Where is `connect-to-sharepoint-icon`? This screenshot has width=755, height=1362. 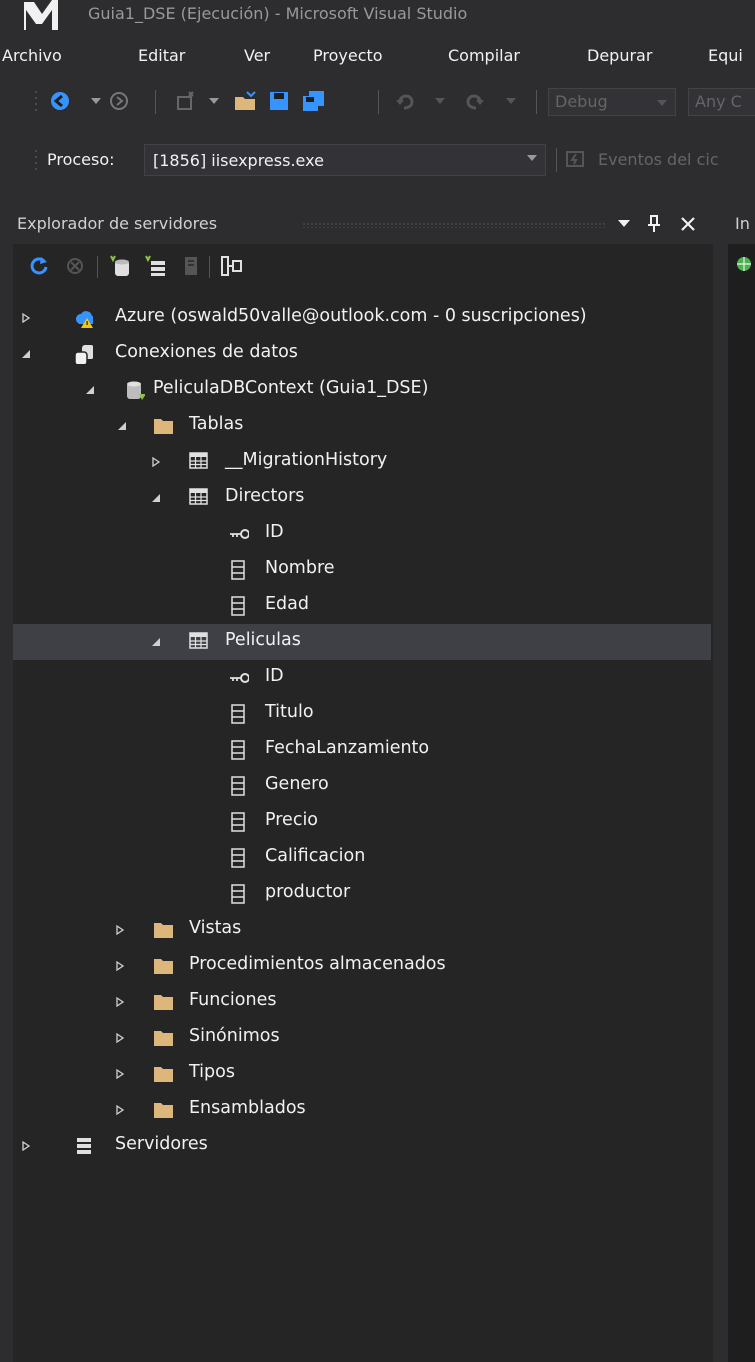 connect-to-sharepoint-icon is located at coordinates (190, 266).